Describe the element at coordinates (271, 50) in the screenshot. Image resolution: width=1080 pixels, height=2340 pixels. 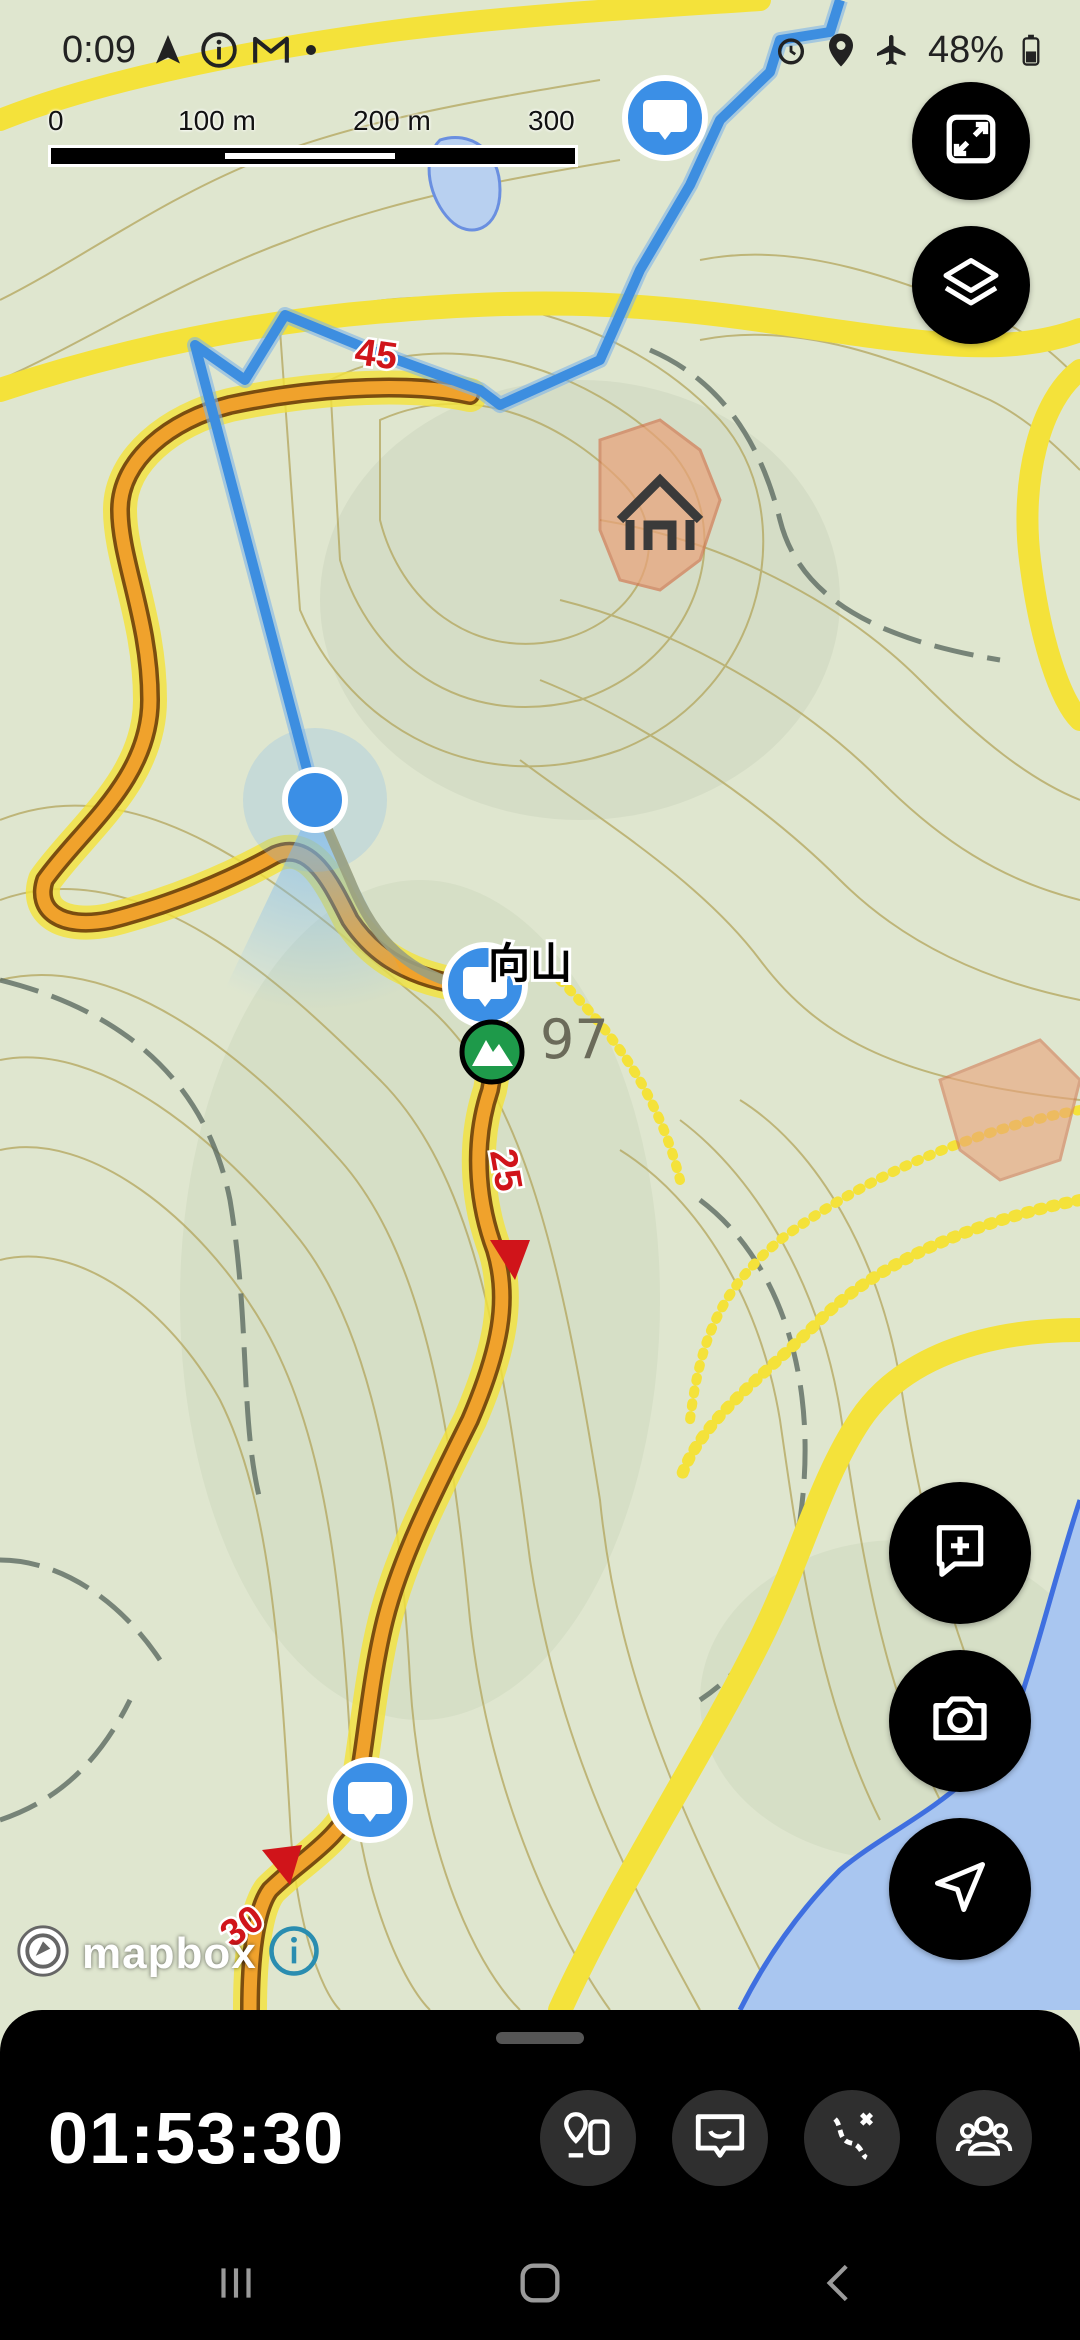
I see `gmail-icon` at that location.